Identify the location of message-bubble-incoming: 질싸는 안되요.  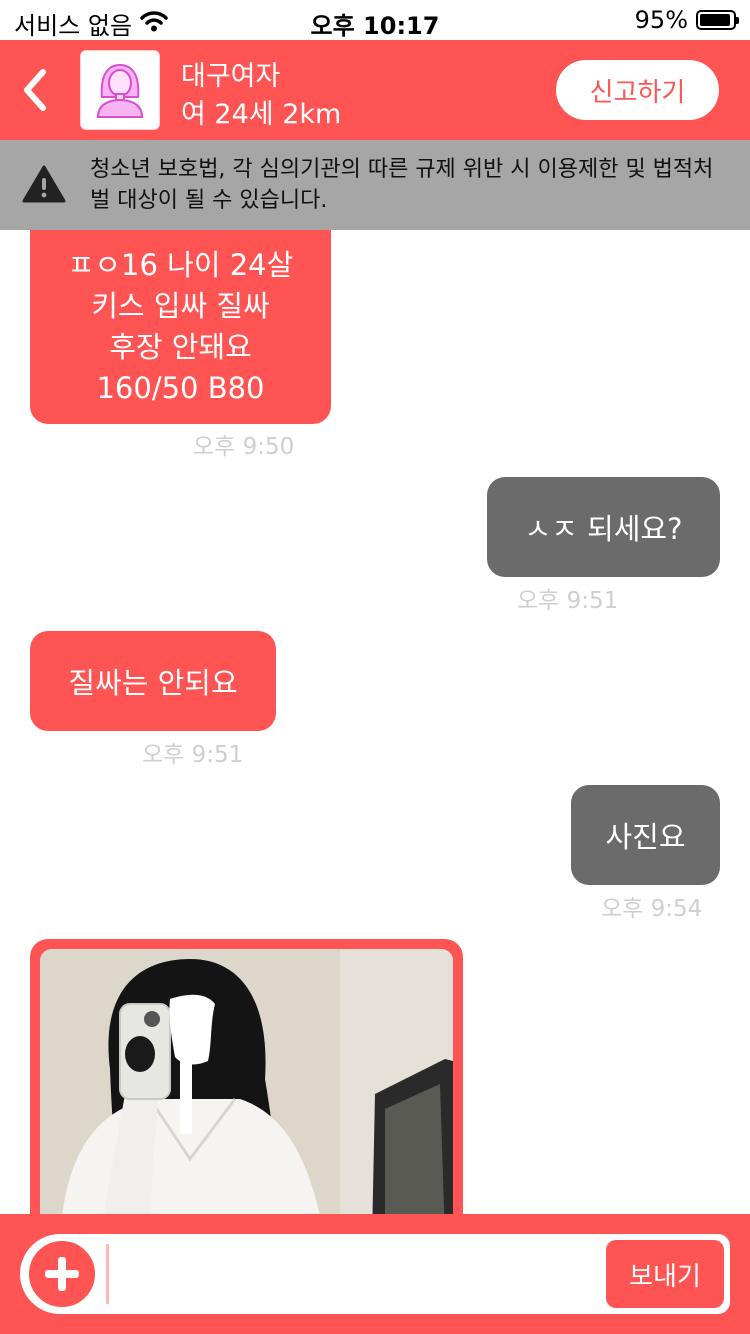
(153, 681).